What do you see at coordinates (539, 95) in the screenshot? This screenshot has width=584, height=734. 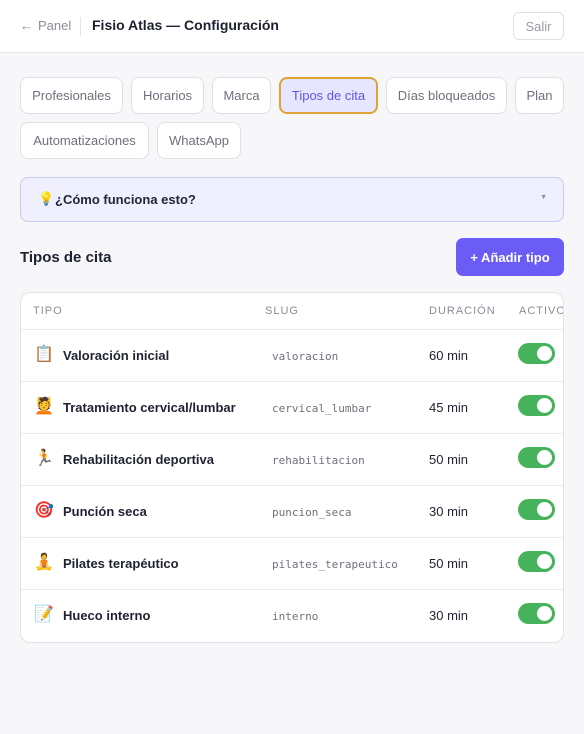 I see `tab-plan: Plan` at bounding box center [539, 95].